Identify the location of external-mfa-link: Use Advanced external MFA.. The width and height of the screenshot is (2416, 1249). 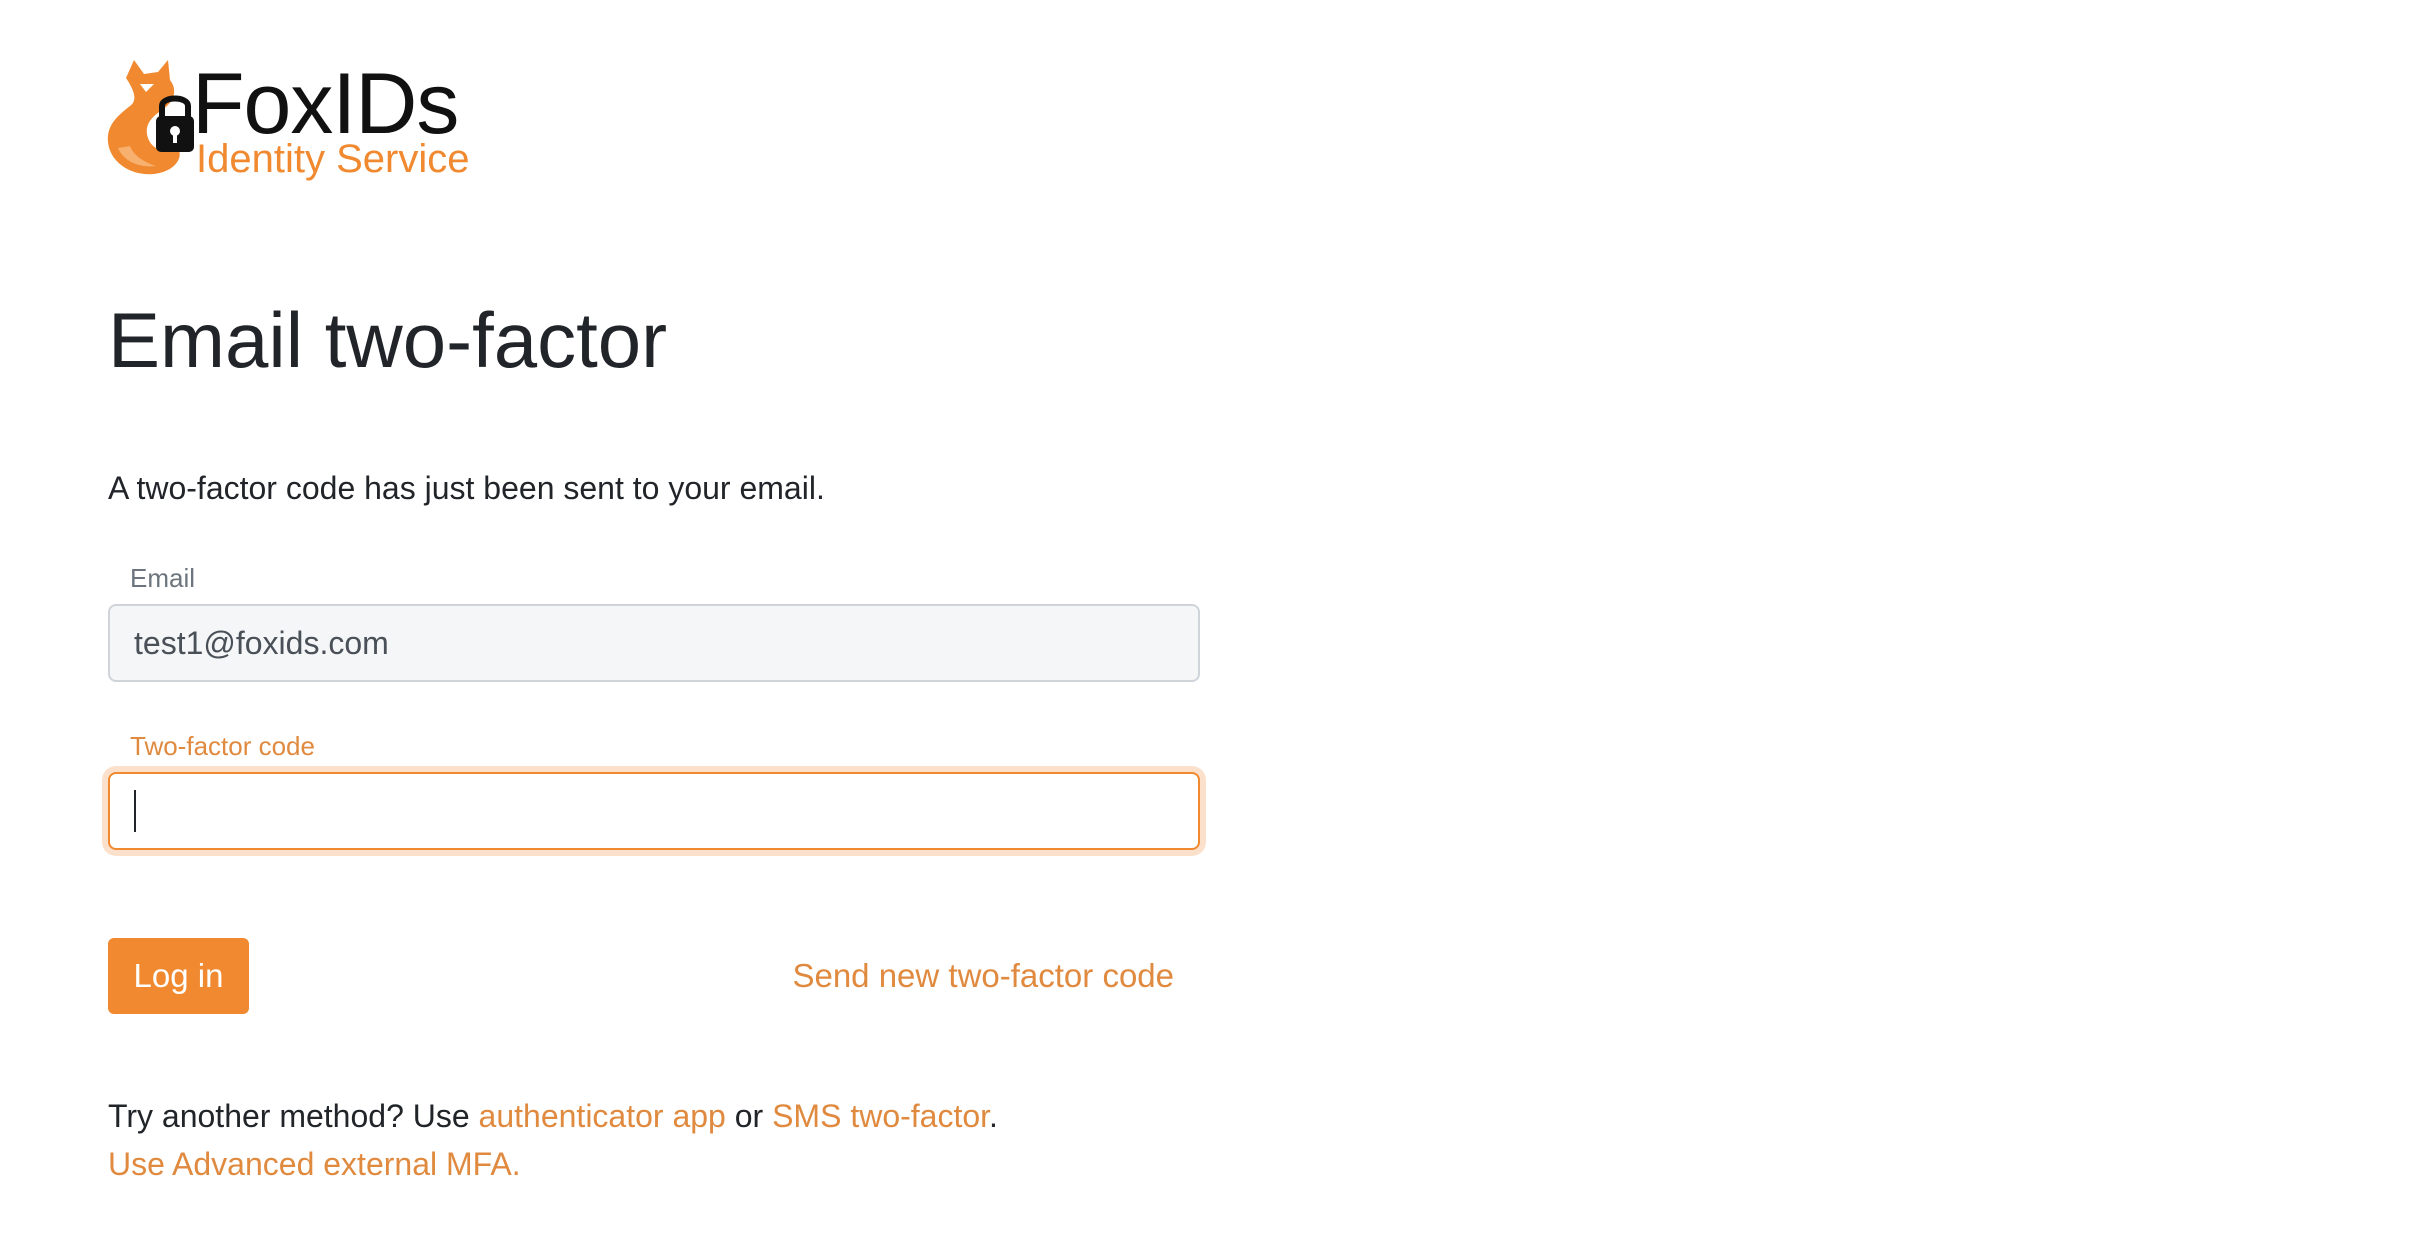
(314, 1164).